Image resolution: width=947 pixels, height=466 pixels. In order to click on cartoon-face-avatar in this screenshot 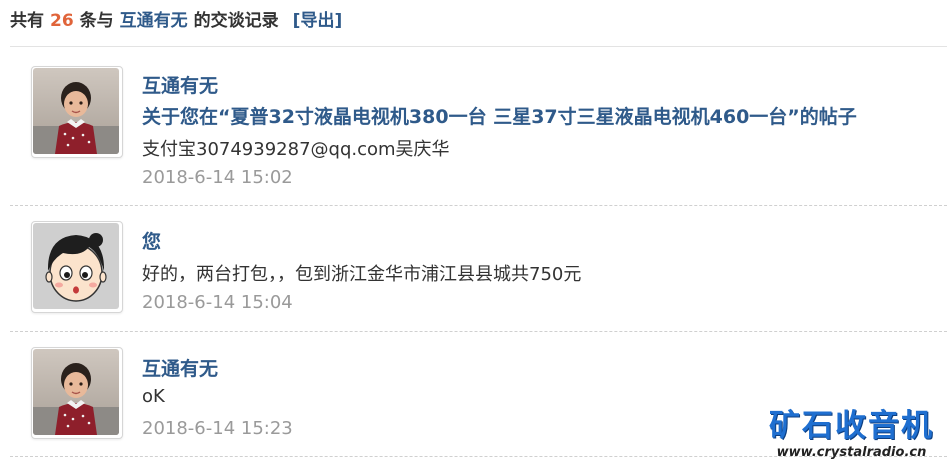, I will do `click(76, 266)`.